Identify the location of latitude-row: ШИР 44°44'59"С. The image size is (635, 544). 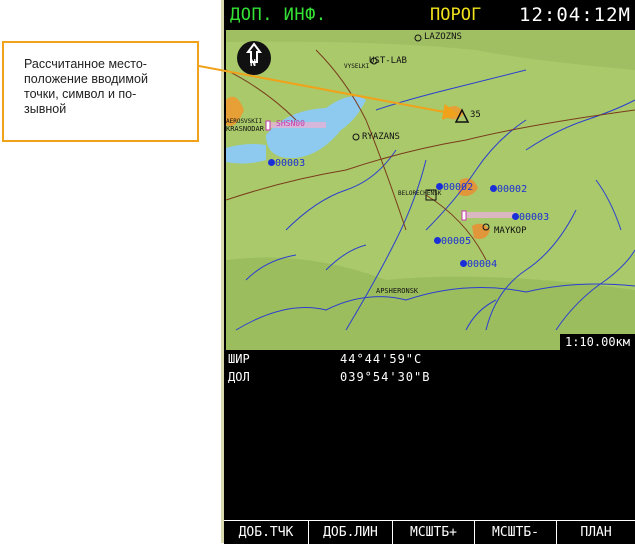
(378, 359).